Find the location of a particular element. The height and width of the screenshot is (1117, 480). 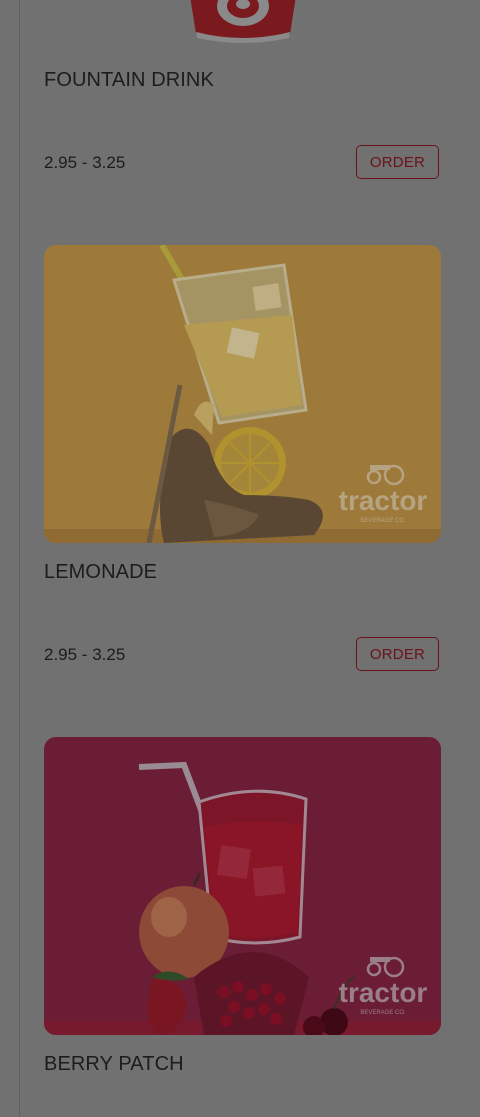

sidebar-divider is located at coordinates (19, 558).